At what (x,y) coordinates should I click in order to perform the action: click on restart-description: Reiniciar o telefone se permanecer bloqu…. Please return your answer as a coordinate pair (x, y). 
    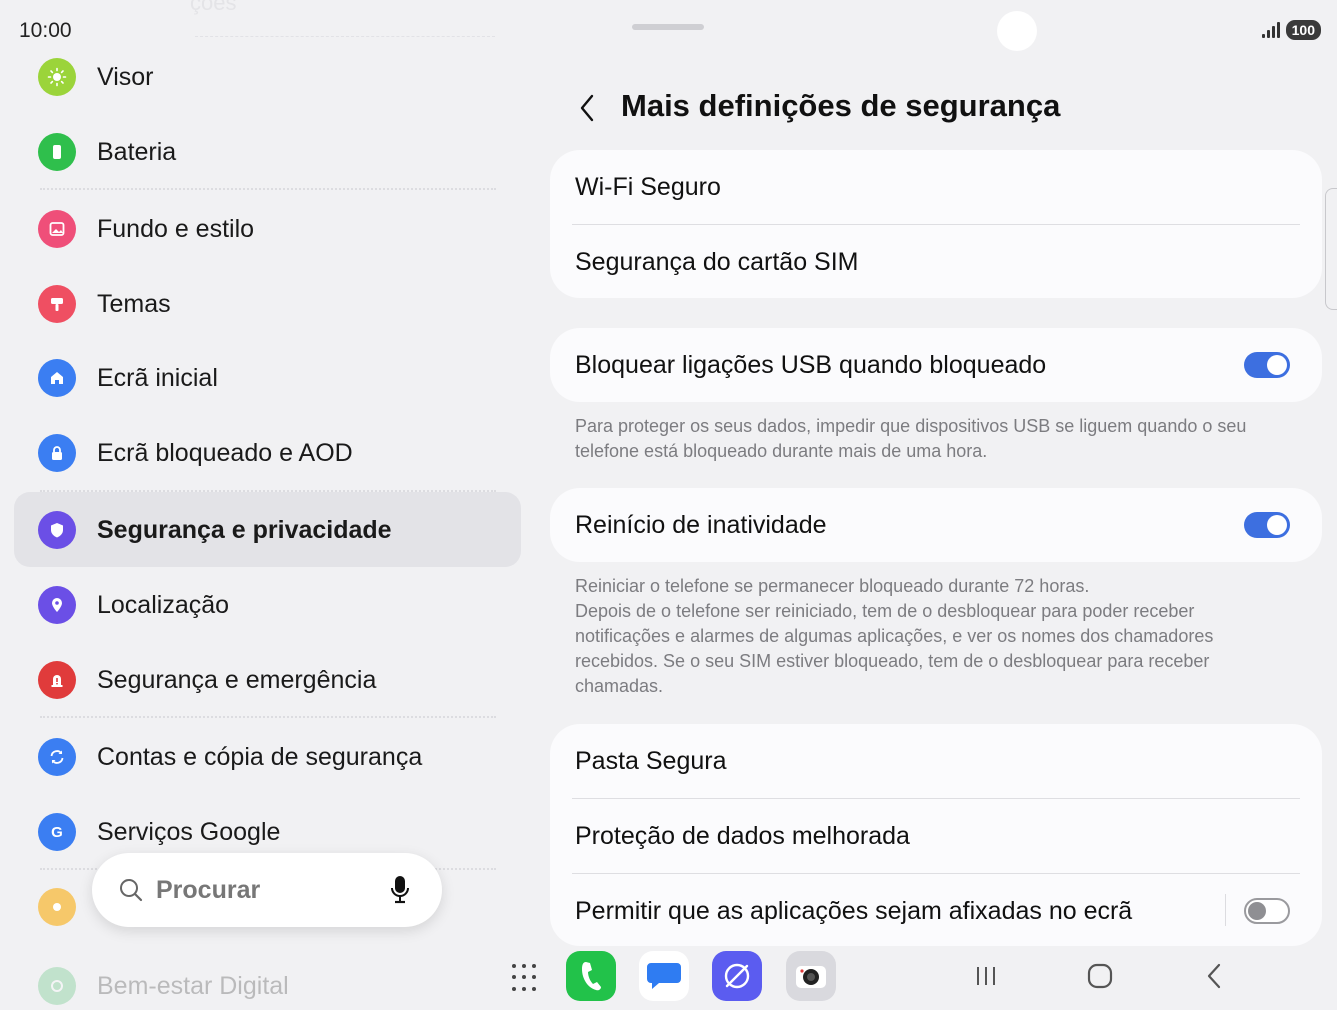
    Looking at the image, I should click on (925, 636).